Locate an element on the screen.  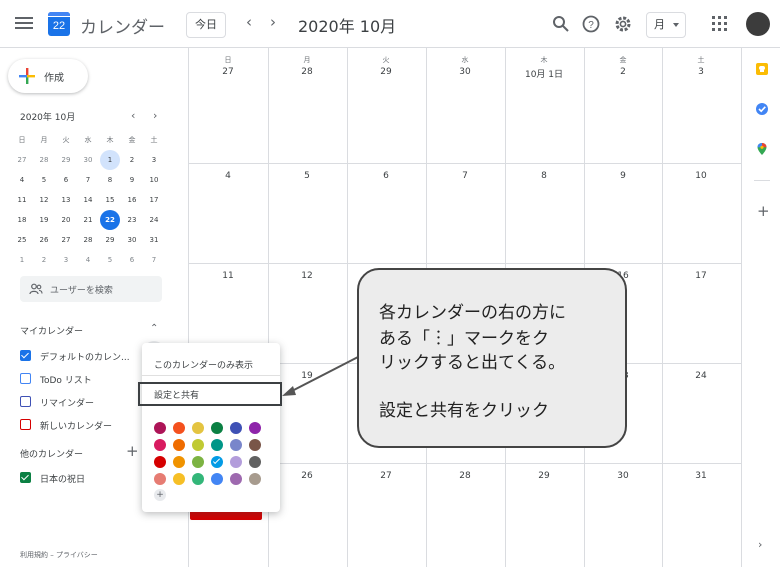
today-button: 今日 is located at coordinates (206, 25).